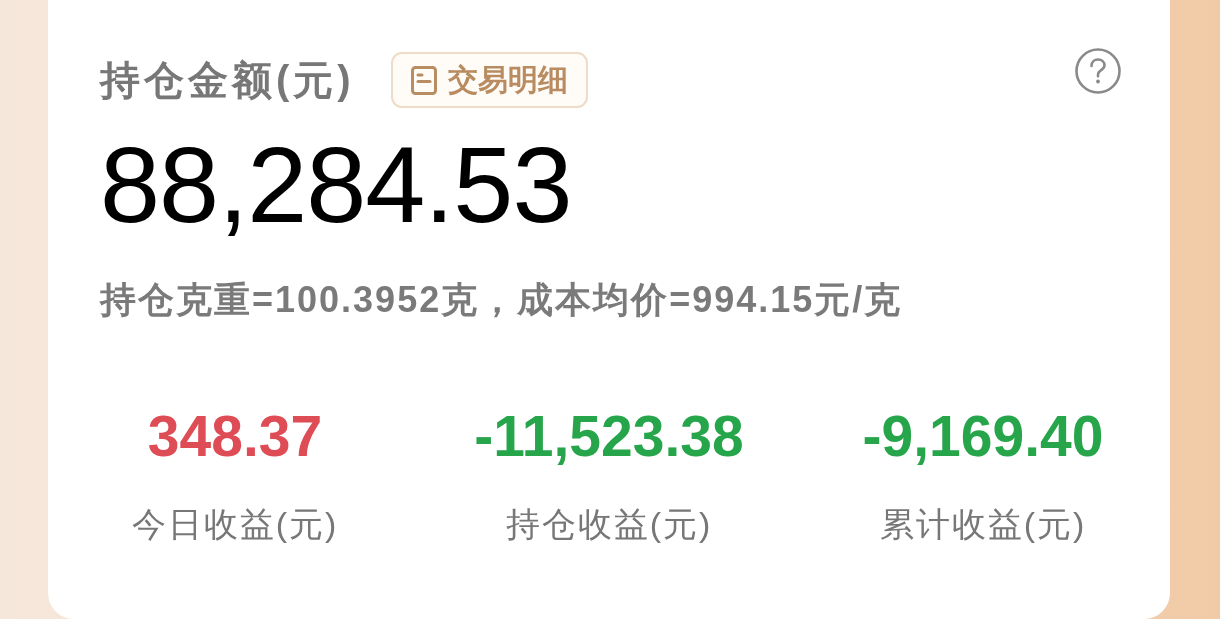 The width and height of the screenshot is (1220, 619). What do you see at coordinates (336, 185) in the screenshot?
I see `holding-amount-value: 88,284.53` at bounding box center [336, 185].